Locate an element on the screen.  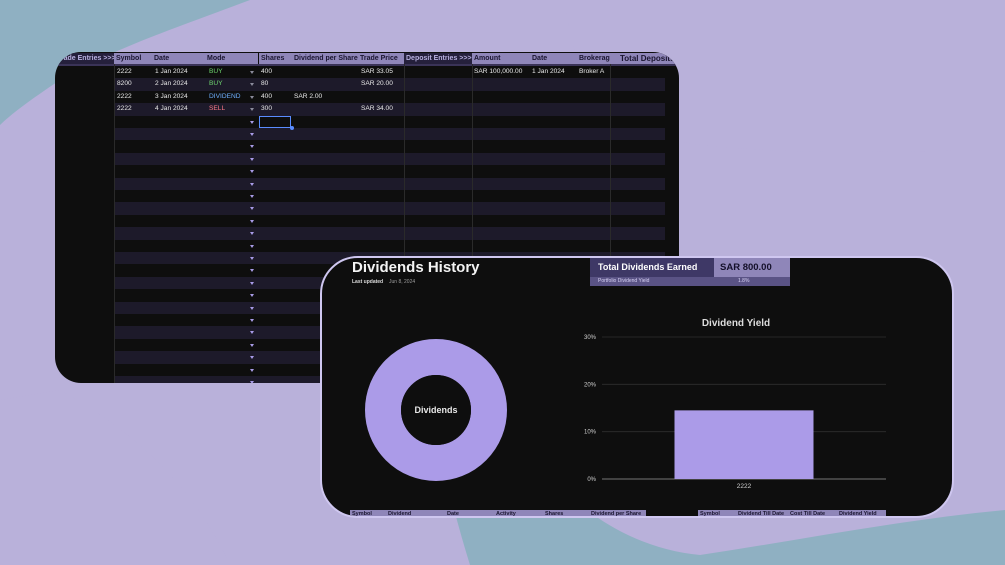
header-amount: Amount is located at coordinates (501, 58).